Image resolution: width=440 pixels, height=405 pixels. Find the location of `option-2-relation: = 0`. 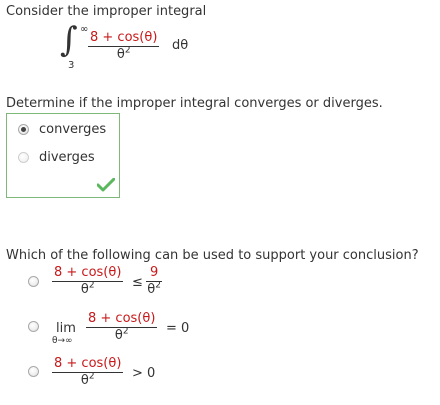

option-2-relation: = 0 is located at coordinates (178, 328).